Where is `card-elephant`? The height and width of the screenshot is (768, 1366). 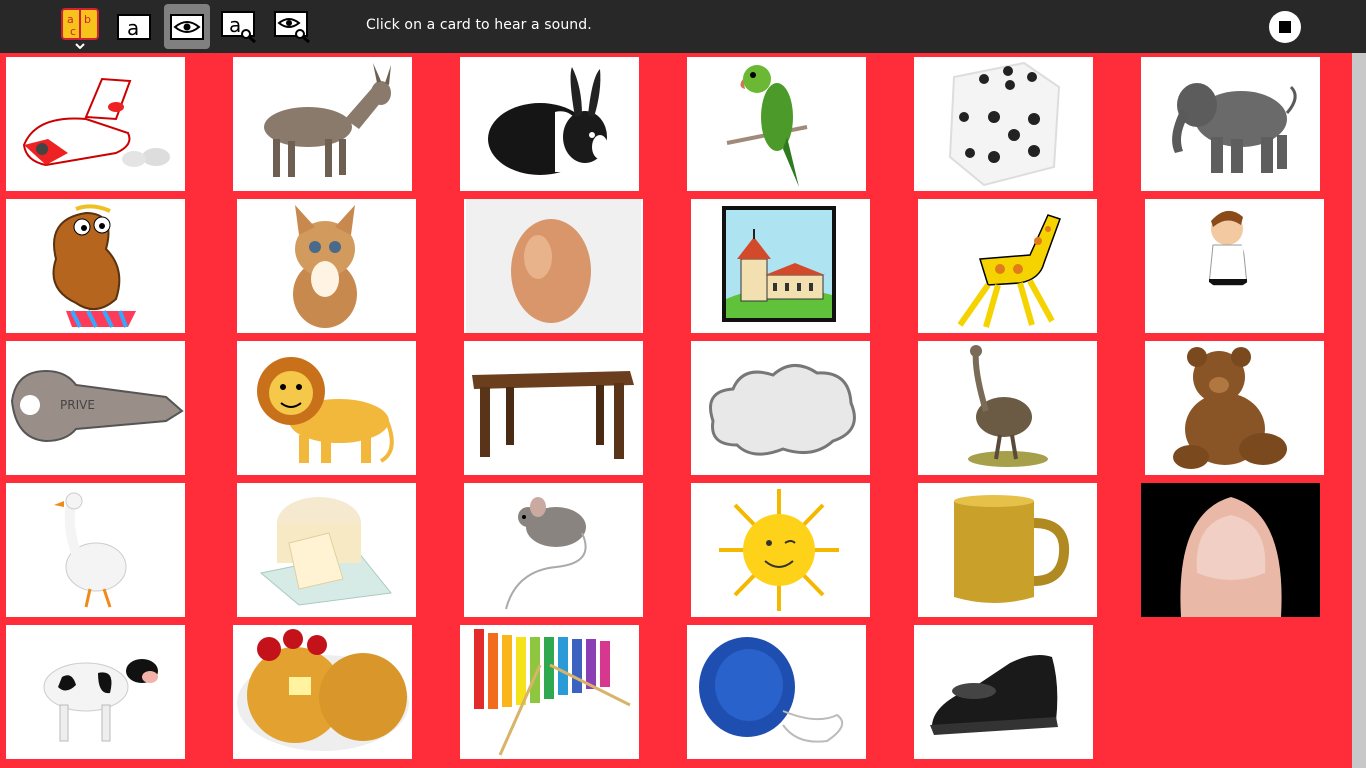 card-elephant is located at coordinates (1230, 124).